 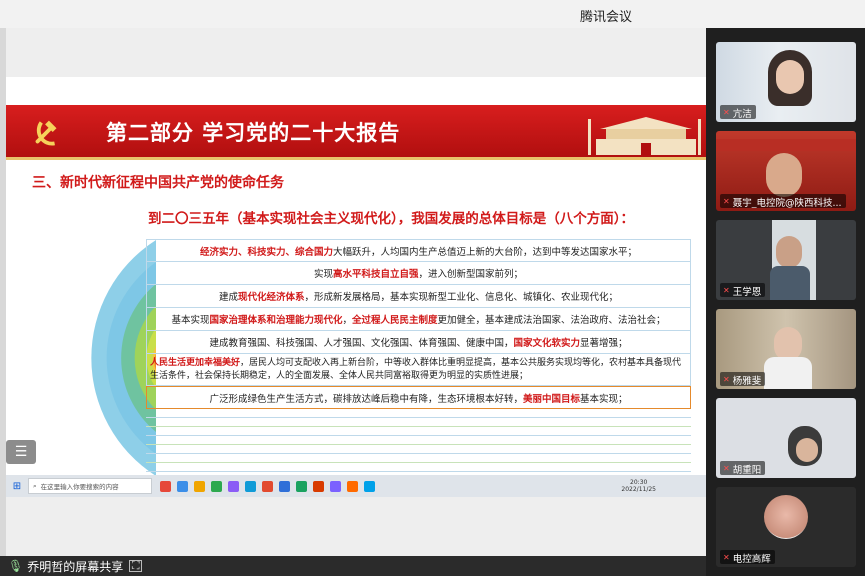 I want to click on slide-banner-title: 第二部分 学习党的二十大报告, so click(x=253, y=132).